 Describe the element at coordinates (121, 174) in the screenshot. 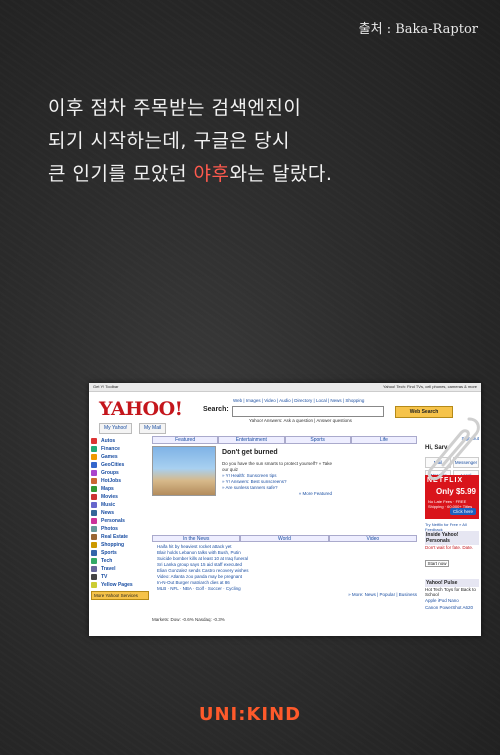

I see `headline-line-3-start: 큰 인기를 모았던` at that location.